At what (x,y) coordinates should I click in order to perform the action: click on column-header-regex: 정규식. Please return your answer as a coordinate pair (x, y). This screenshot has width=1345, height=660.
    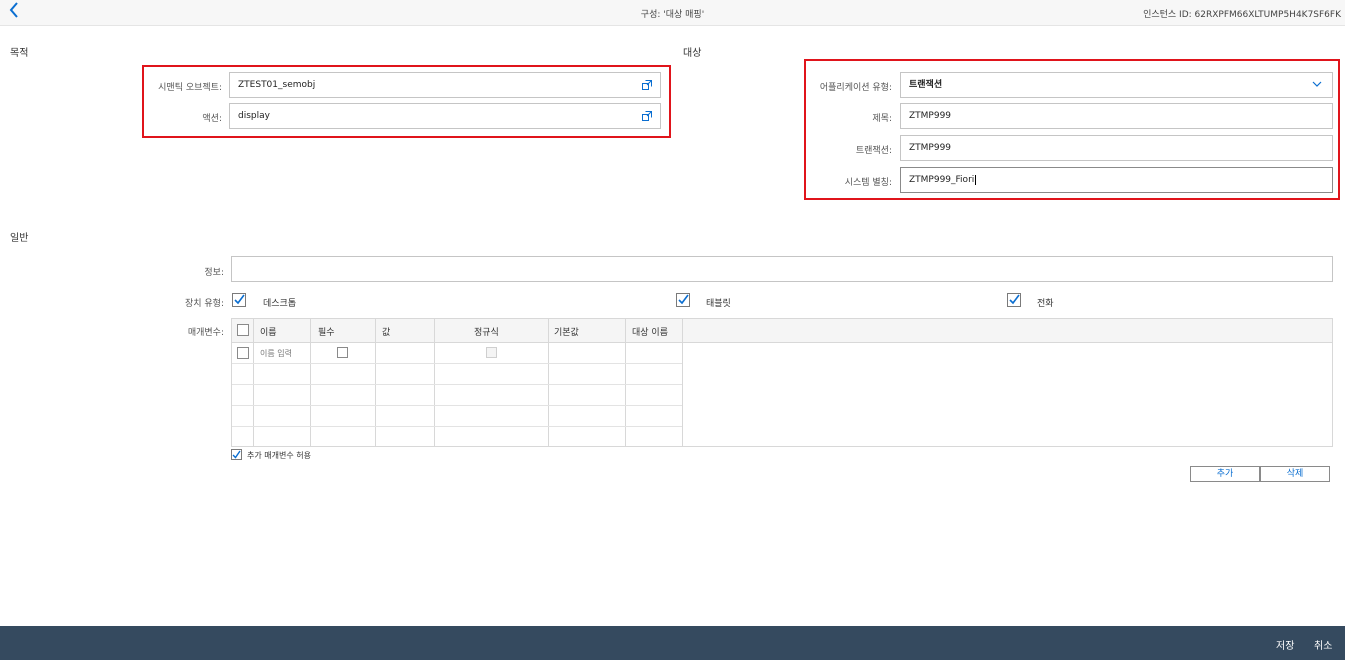
    Looking at the image, I should click on (486, 331).